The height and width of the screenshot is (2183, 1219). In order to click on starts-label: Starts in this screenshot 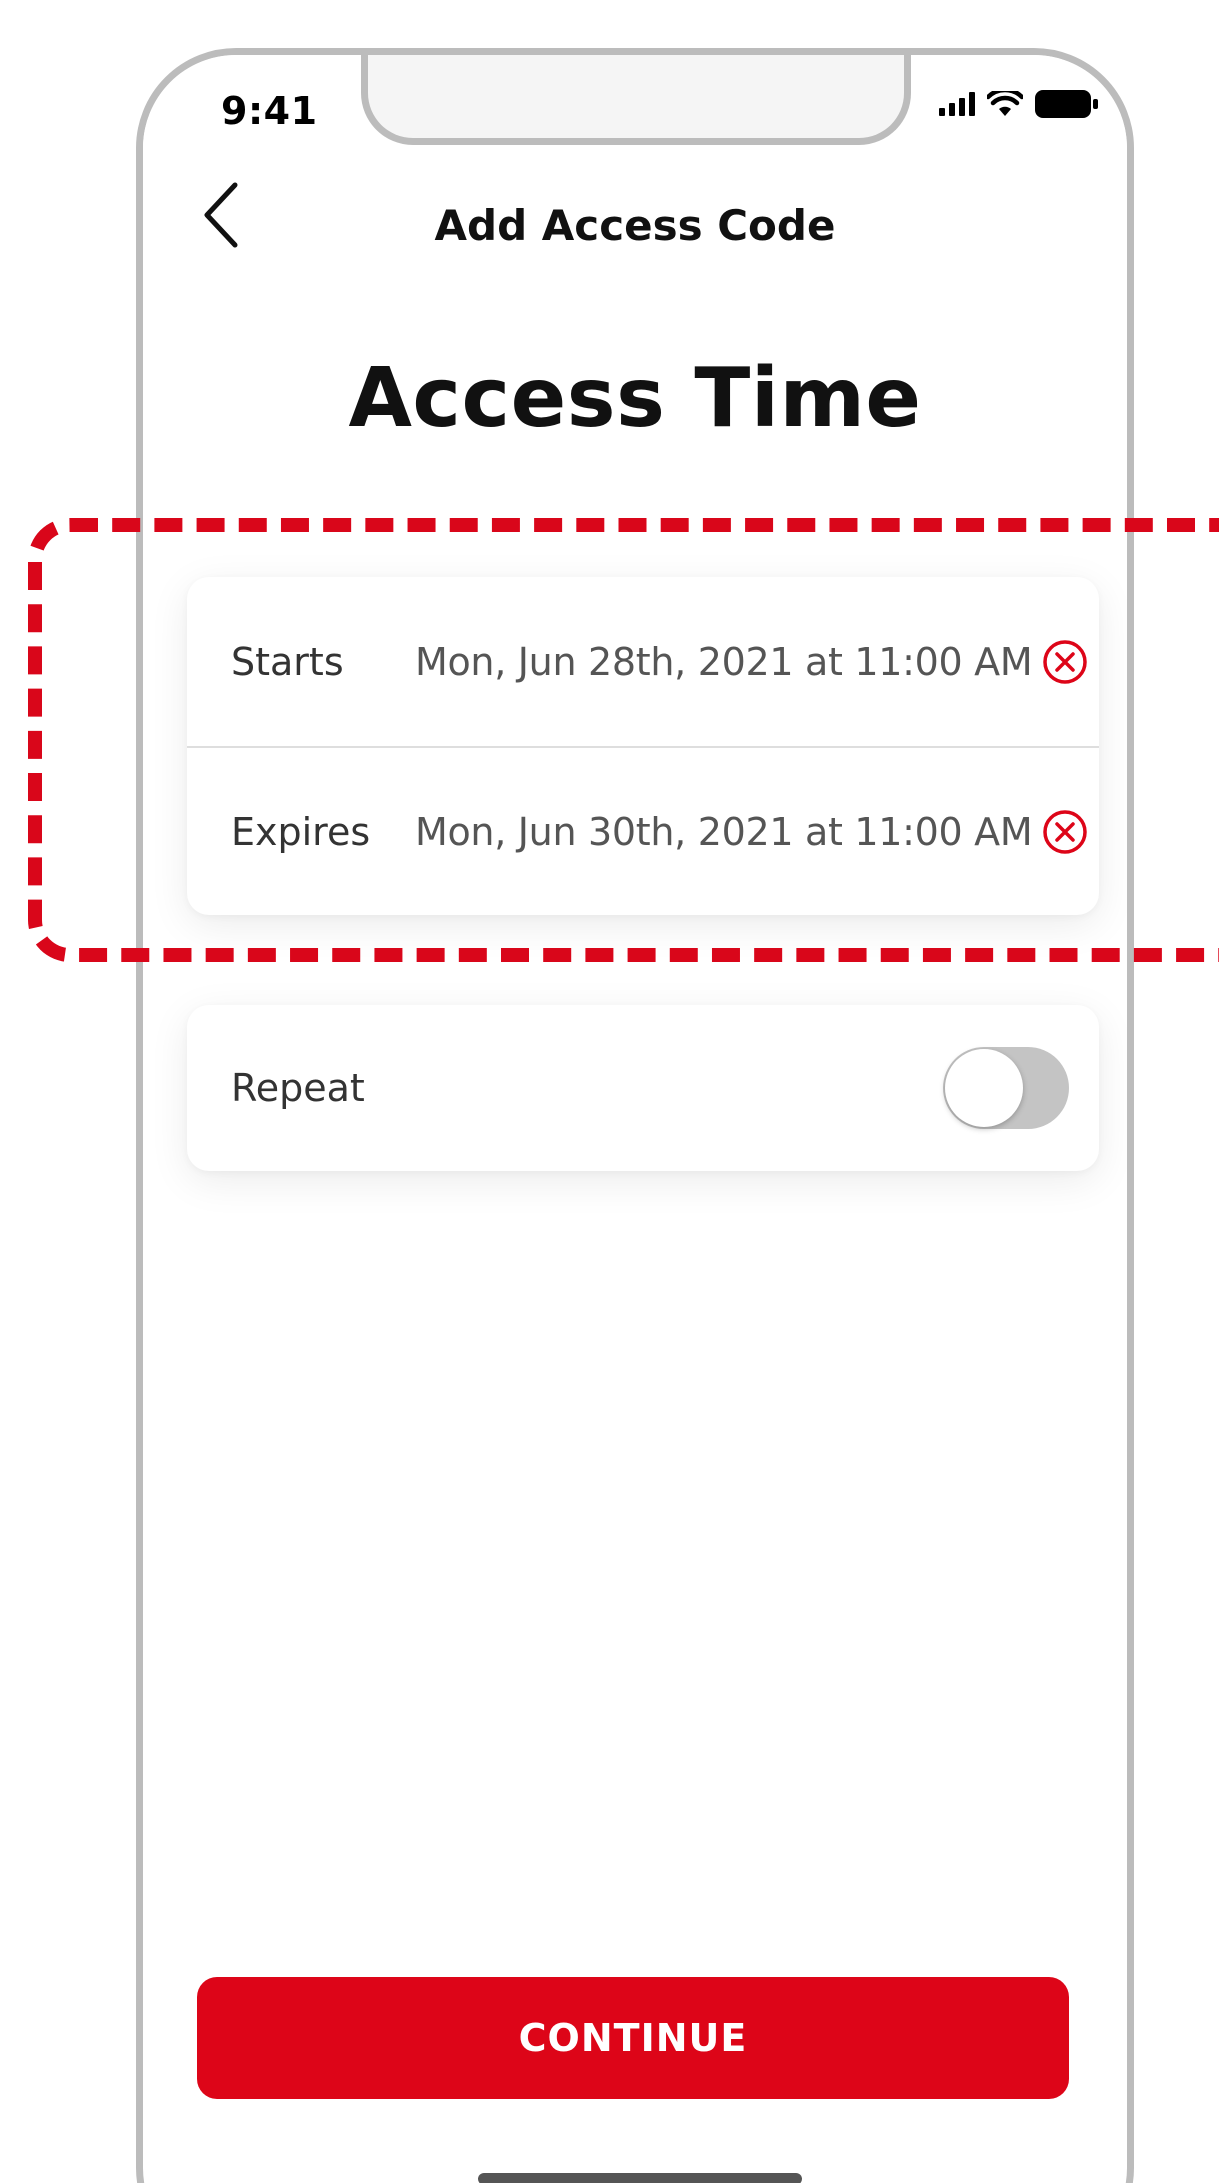, I will do `click(287, 661)`.